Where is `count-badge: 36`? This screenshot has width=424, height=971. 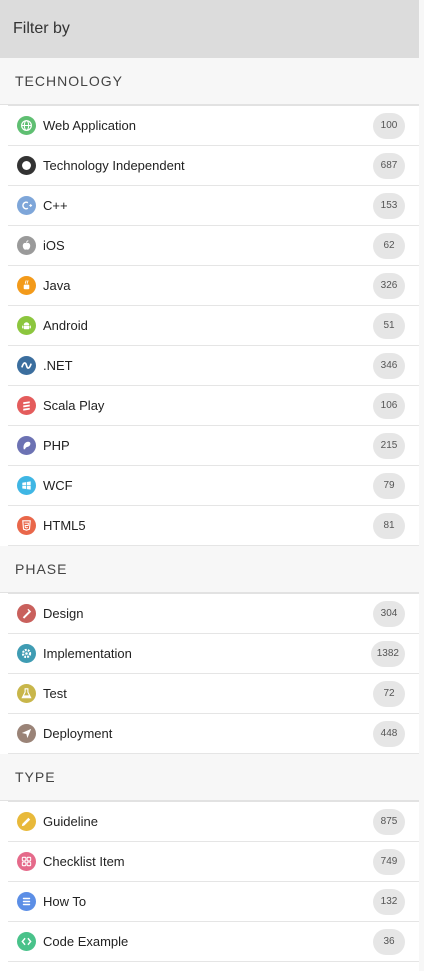
count-badge: 36 is located at coordinates (389, 941).